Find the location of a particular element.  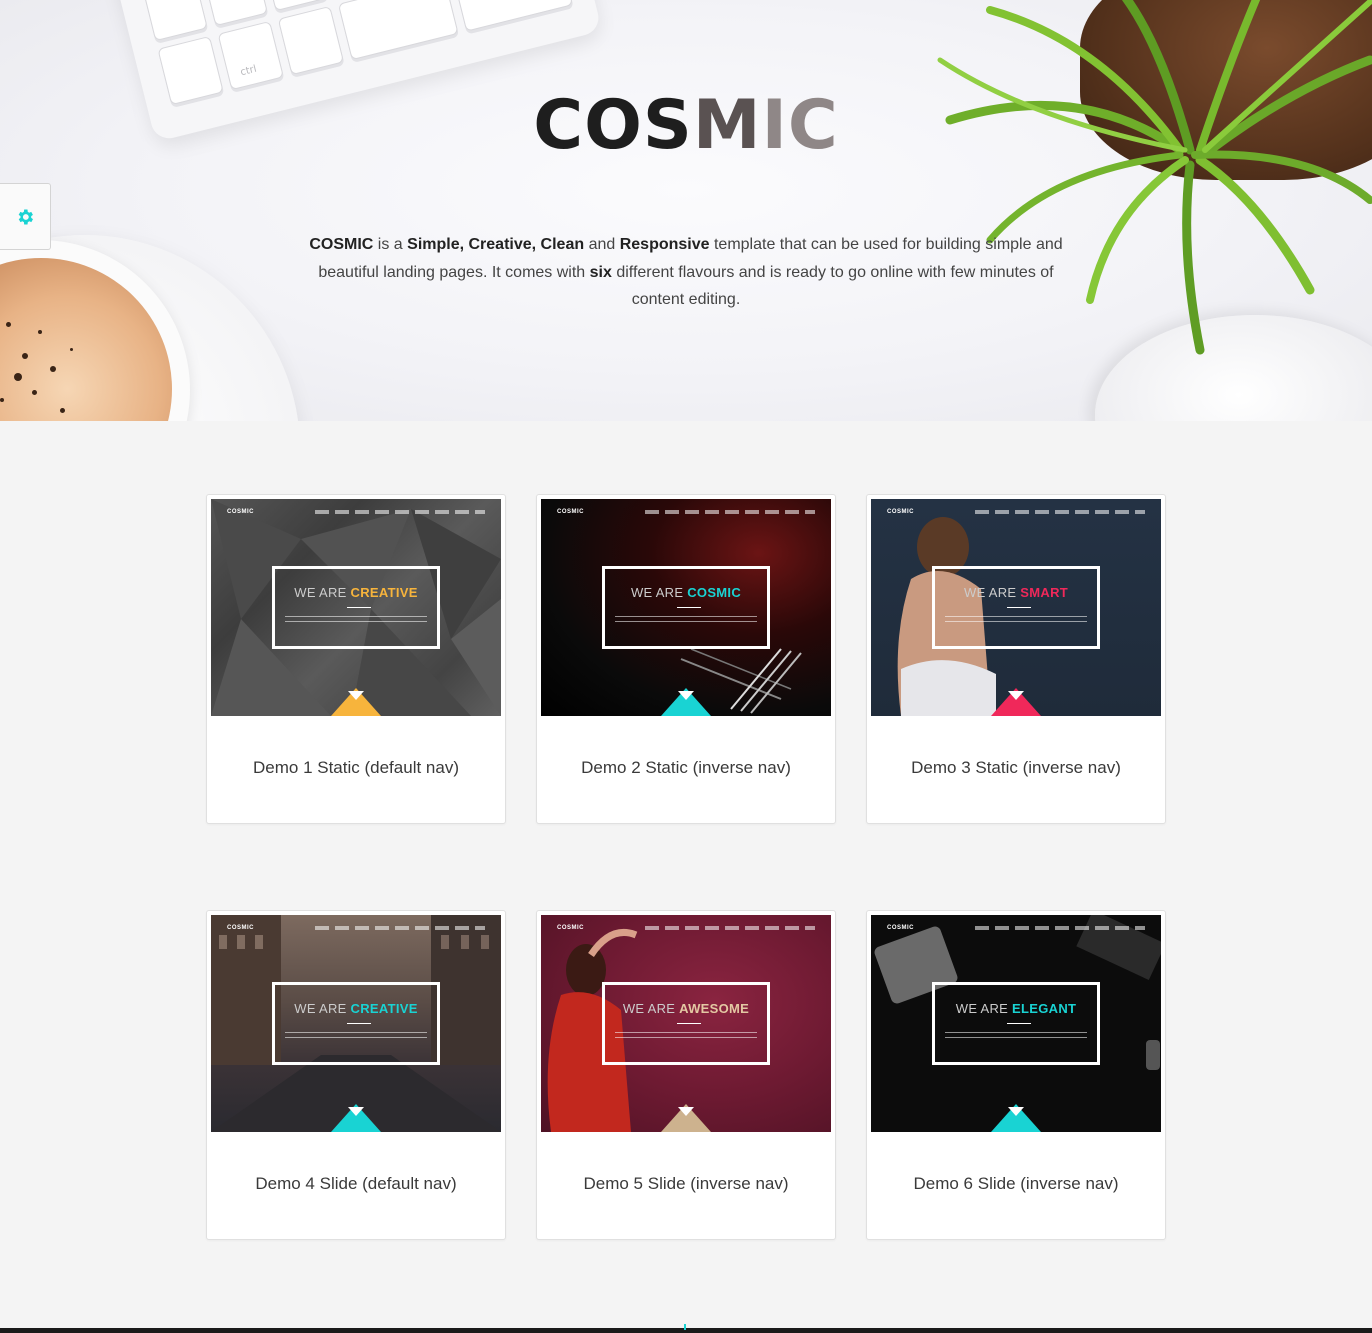

desc-bold: six is located at coordinates (600, 272).